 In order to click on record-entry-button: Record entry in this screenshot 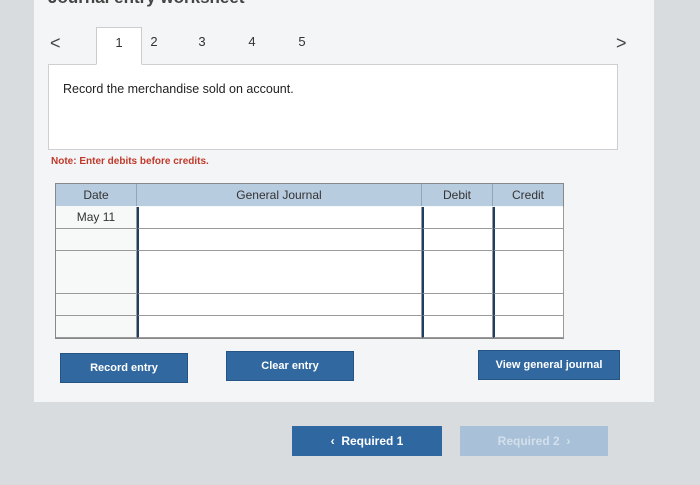, I will do `click(124, 368)`.